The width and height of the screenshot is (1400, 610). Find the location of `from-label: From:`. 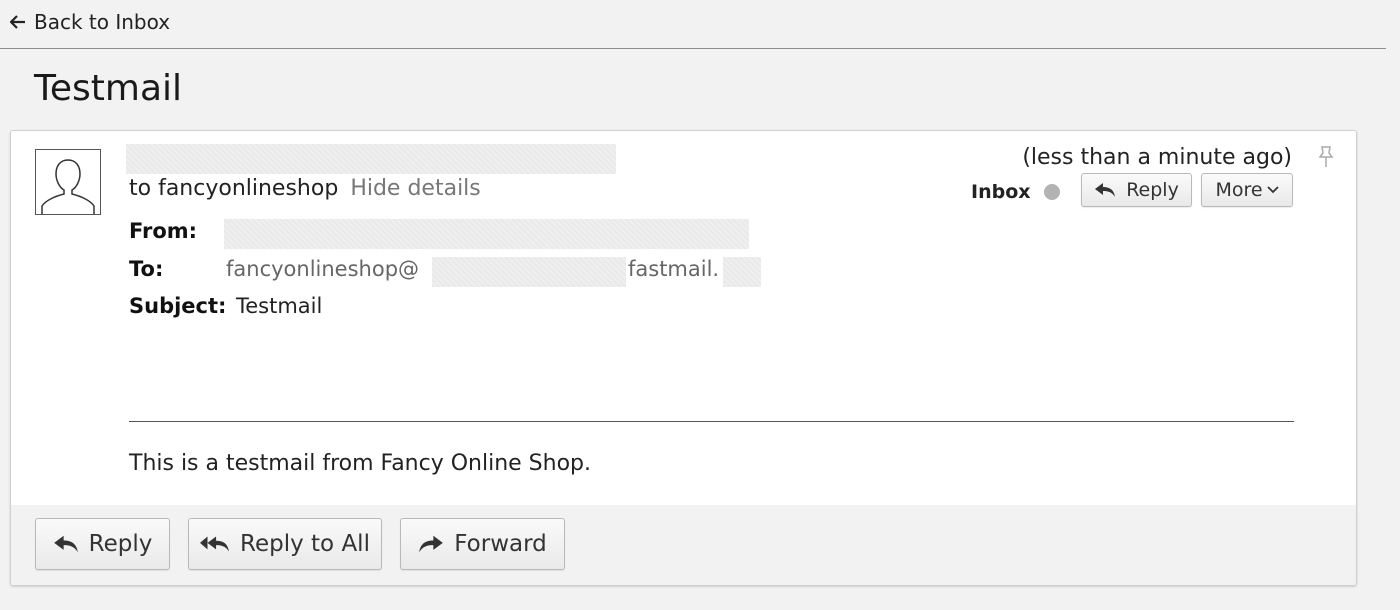

from-label: From: is located at coordinates (163, 231).